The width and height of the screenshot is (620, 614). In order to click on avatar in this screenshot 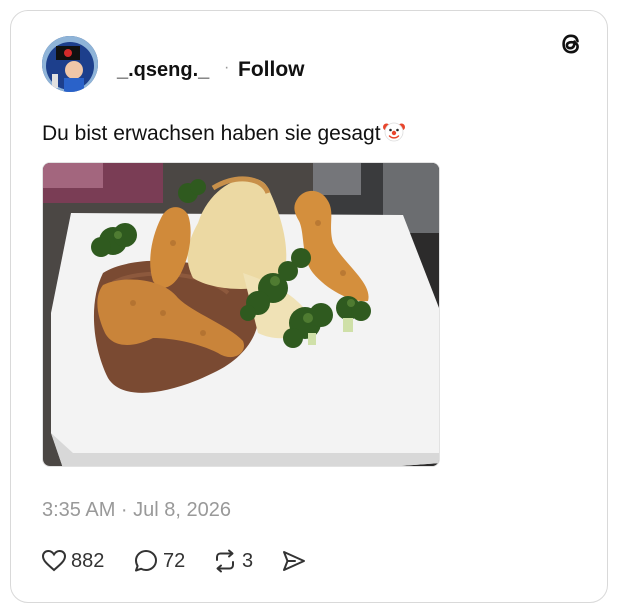, I will do `click(70, 64)`.